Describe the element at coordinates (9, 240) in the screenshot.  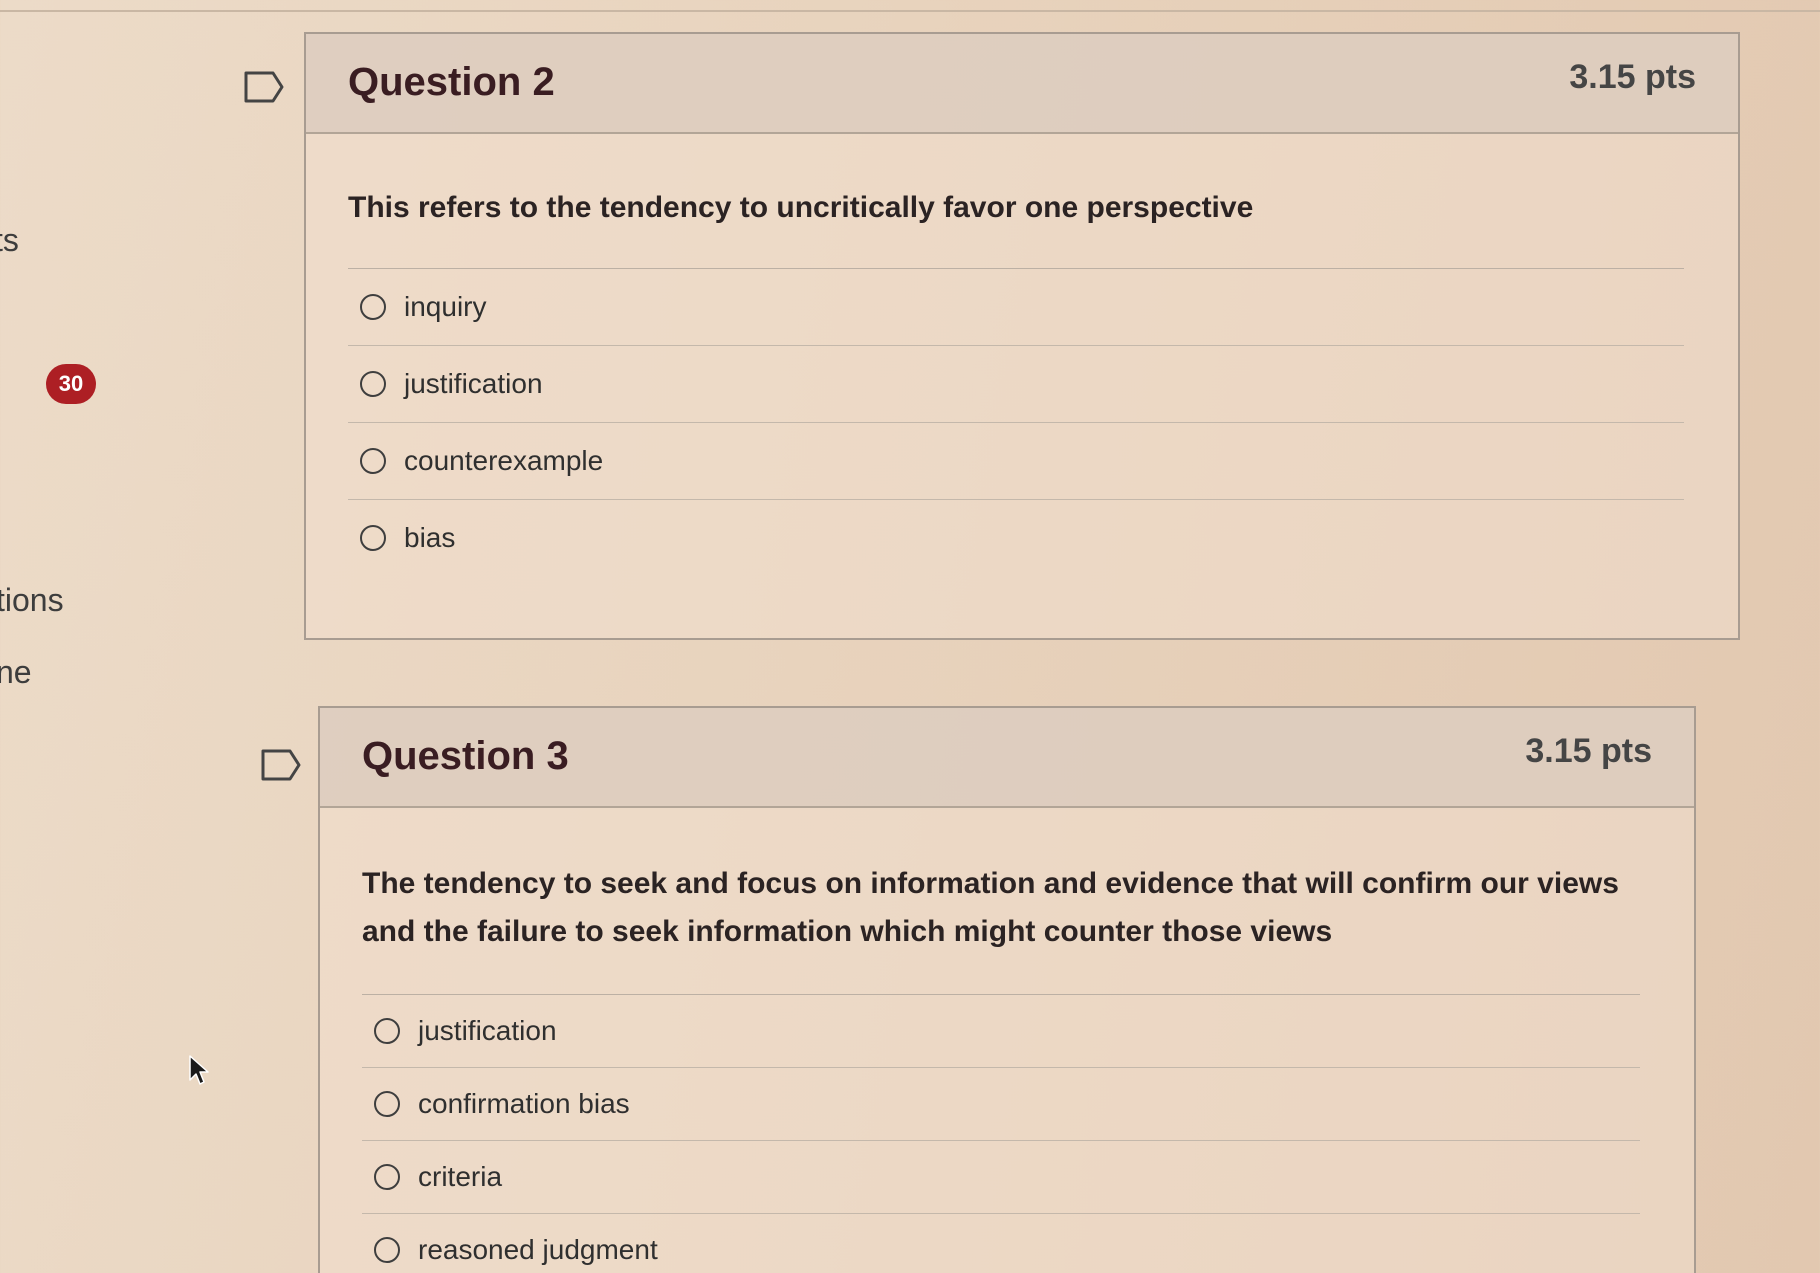
I see `sidebar-item-fragment: ts` at that location.